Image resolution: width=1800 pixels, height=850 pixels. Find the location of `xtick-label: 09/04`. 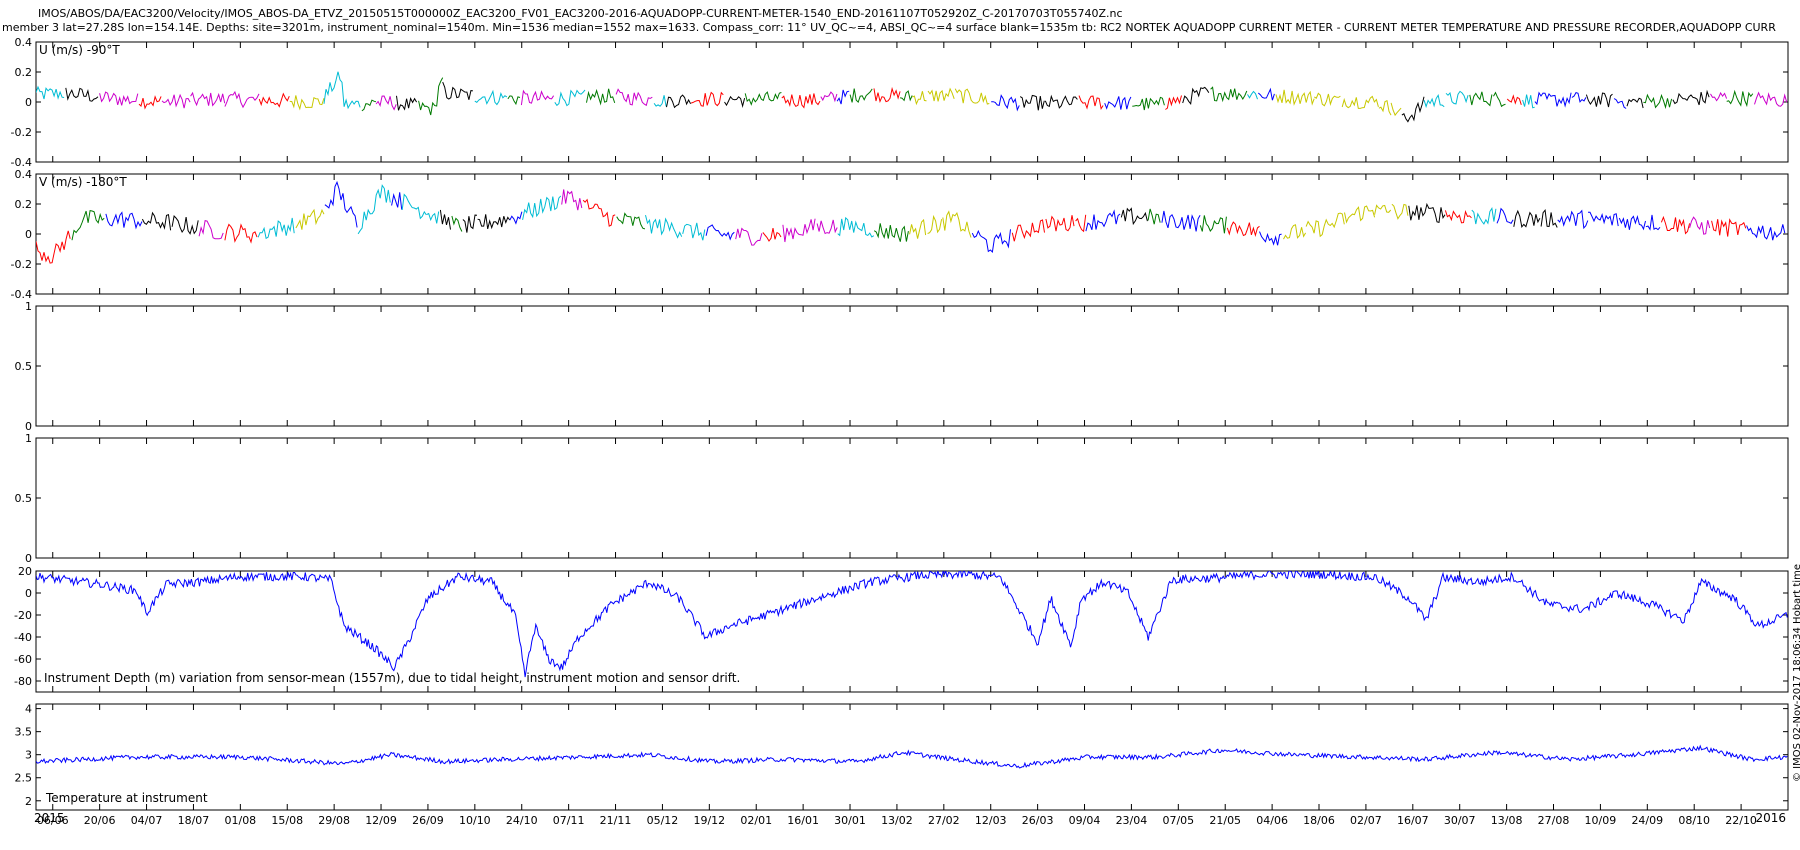

xtick-label: 09/04 is located at coordinates (1085, 820).